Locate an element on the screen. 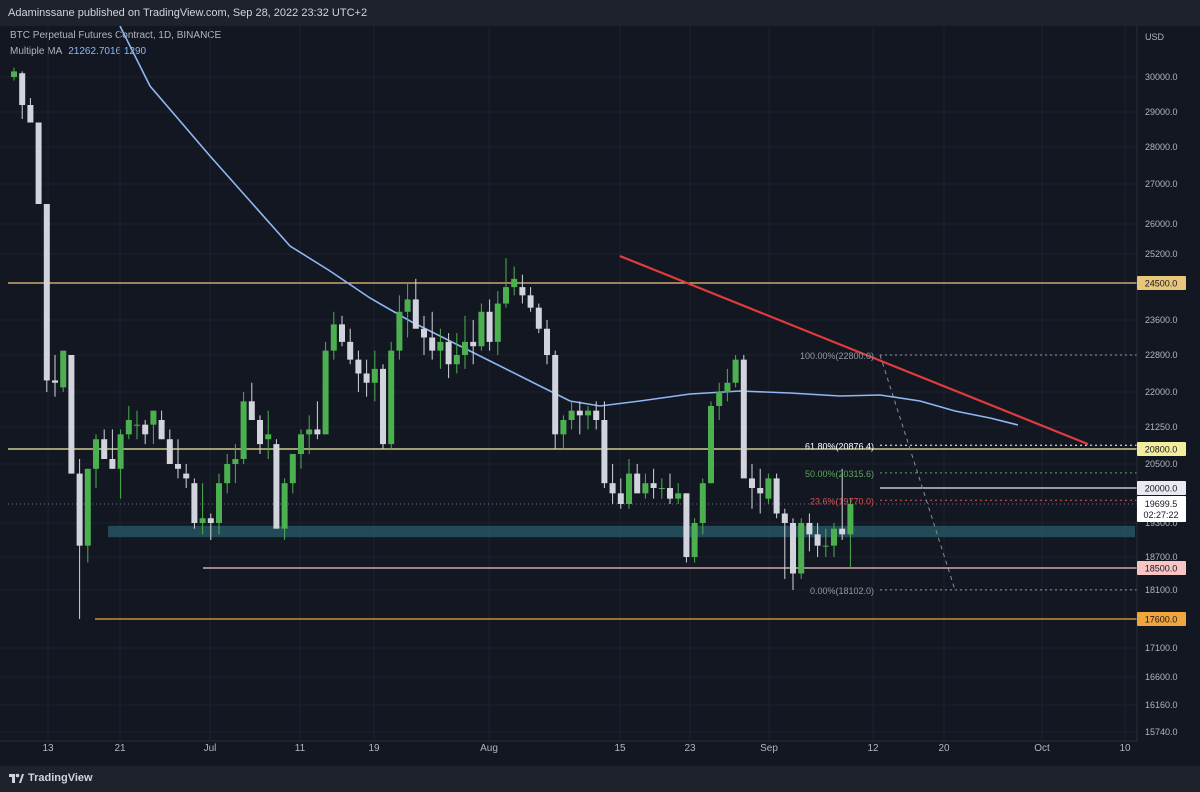 This screenshot has width=1200, height=792. price-axis-tick: 29000.0 is located at coordinates (1161, 112).